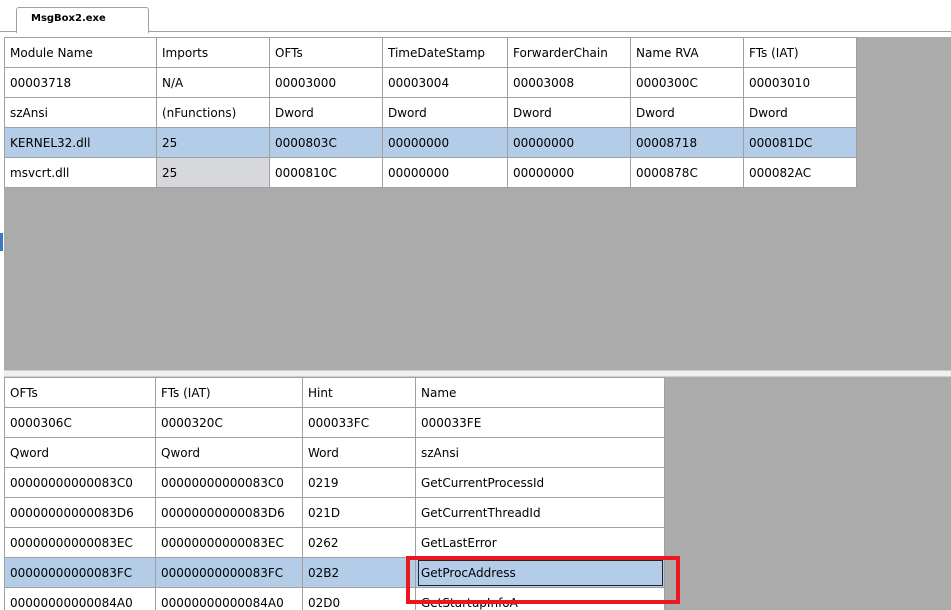 Image resolution: width=951 pixels, height=610 pixels. What do you see at coordinates (359, 422) in the screenshot?
I see `offset-cell: 000033FC` at bounding box center [359, 422].